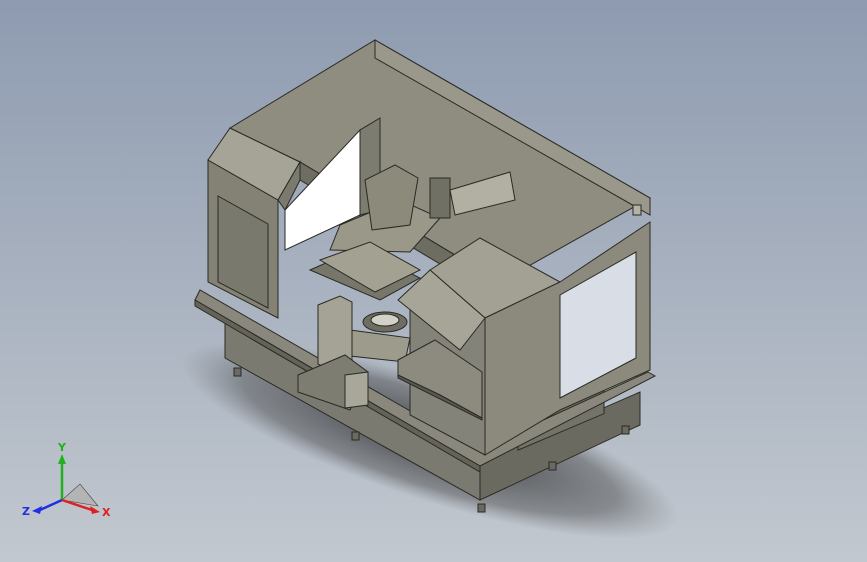  Describe the element at coordinates (62, 447) in the screenshot. I see `y-axis-label: Y` at that location.